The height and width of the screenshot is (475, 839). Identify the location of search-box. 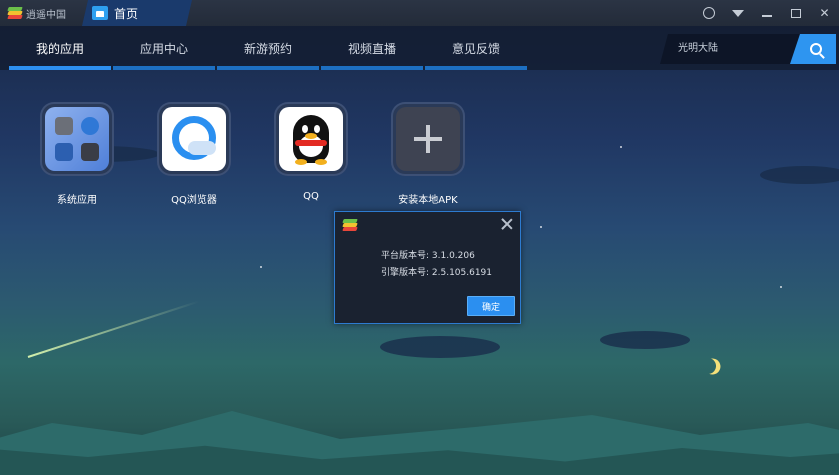
(748, 49).